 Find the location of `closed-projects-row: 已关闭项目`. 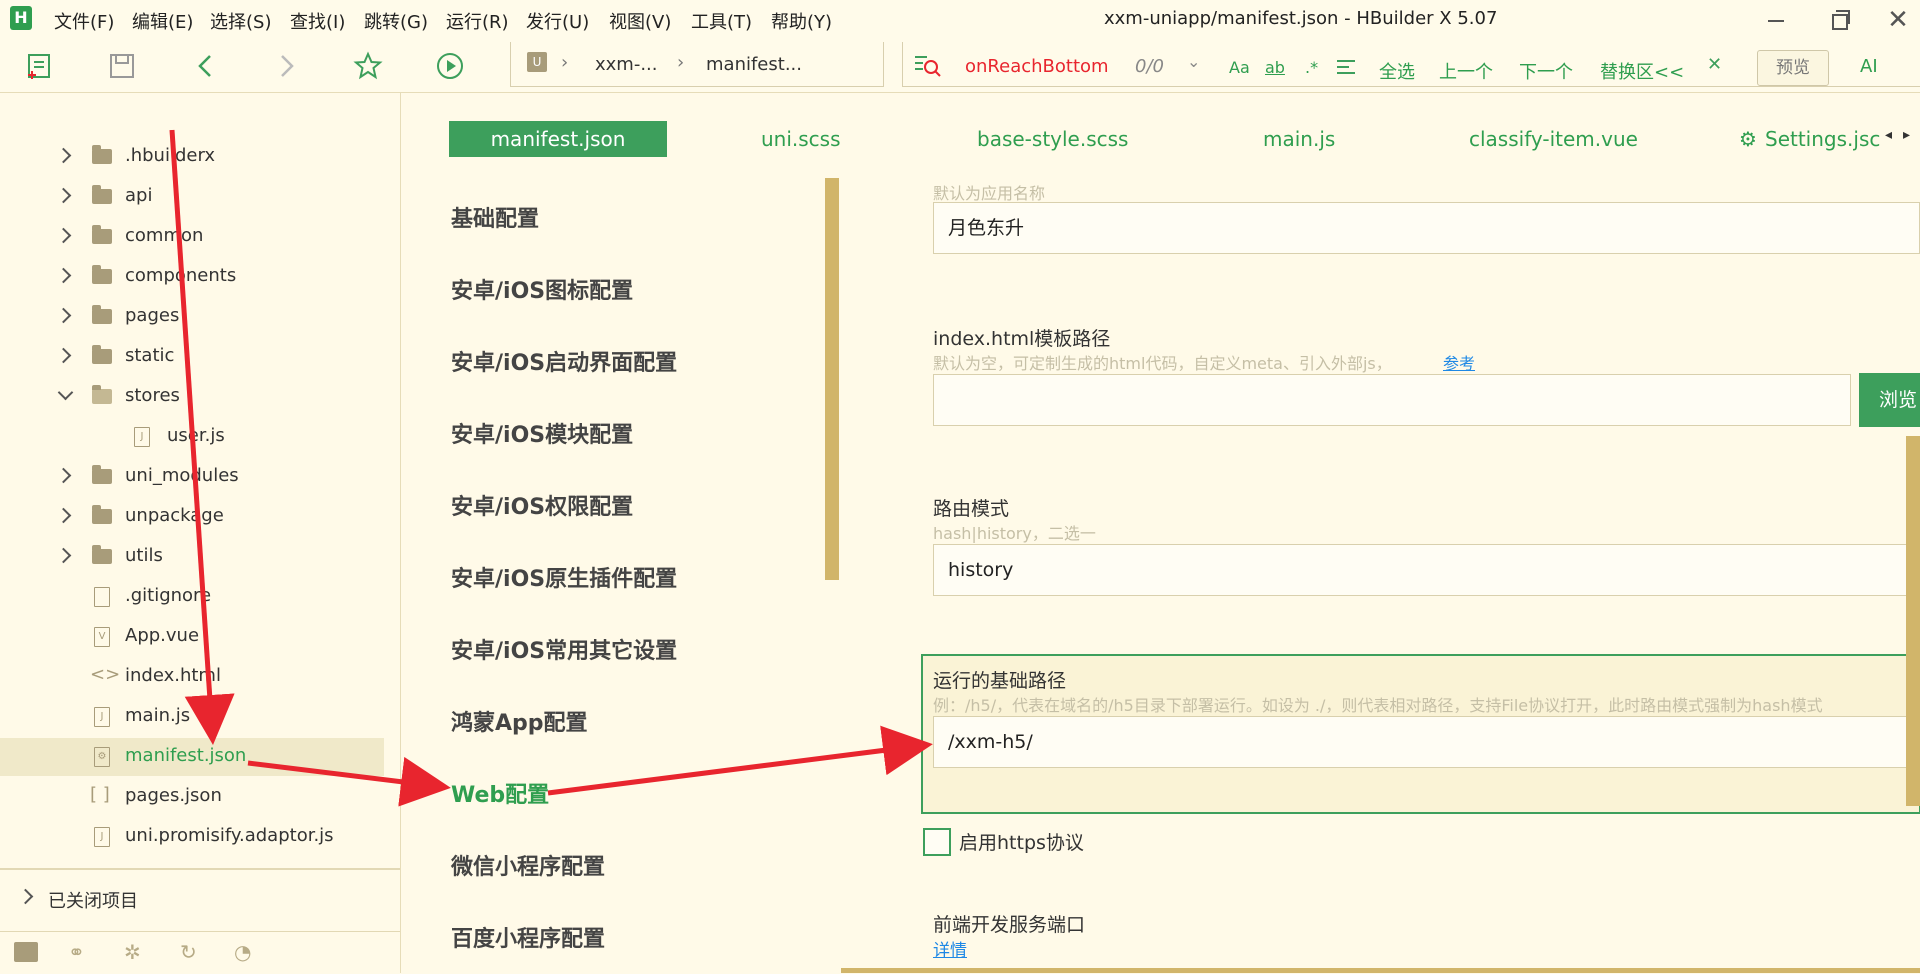

closed-projects-row: 已关闭项目 is located at coordinates (200, 898).